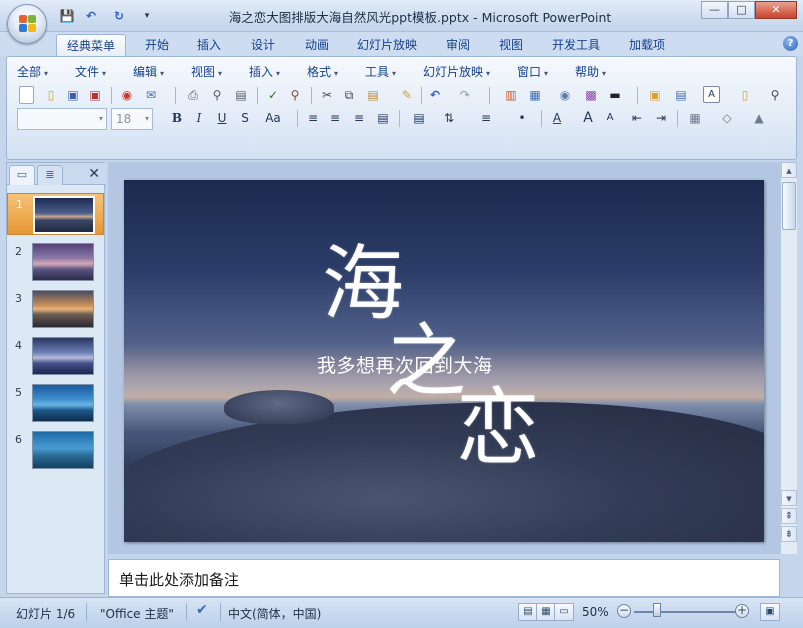 Image resolution: width=803 pixels, height=628 pixels. Describe the element at coordinates (511, 95) in the screenshot. I see `insert-chart-icon: ▥` at that location.